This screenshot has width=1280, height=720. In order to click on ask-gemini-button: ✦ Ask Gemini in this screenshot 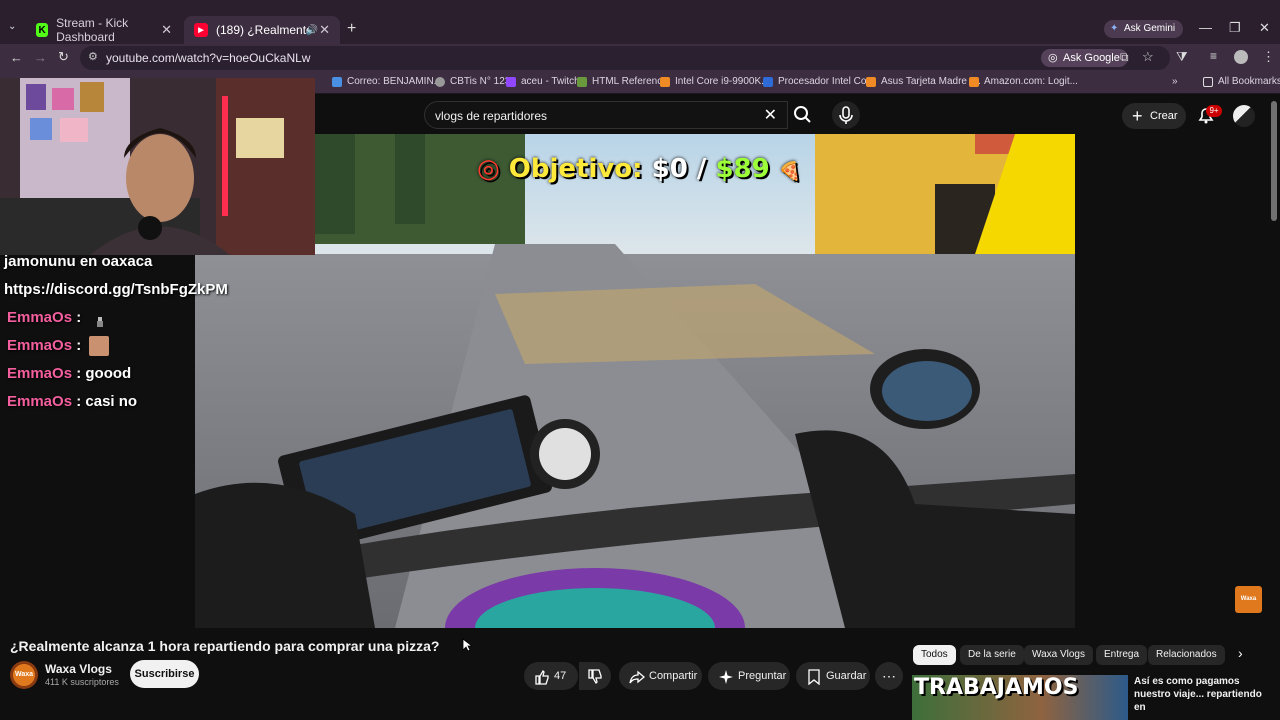, I will do `click(1144, 29)`.